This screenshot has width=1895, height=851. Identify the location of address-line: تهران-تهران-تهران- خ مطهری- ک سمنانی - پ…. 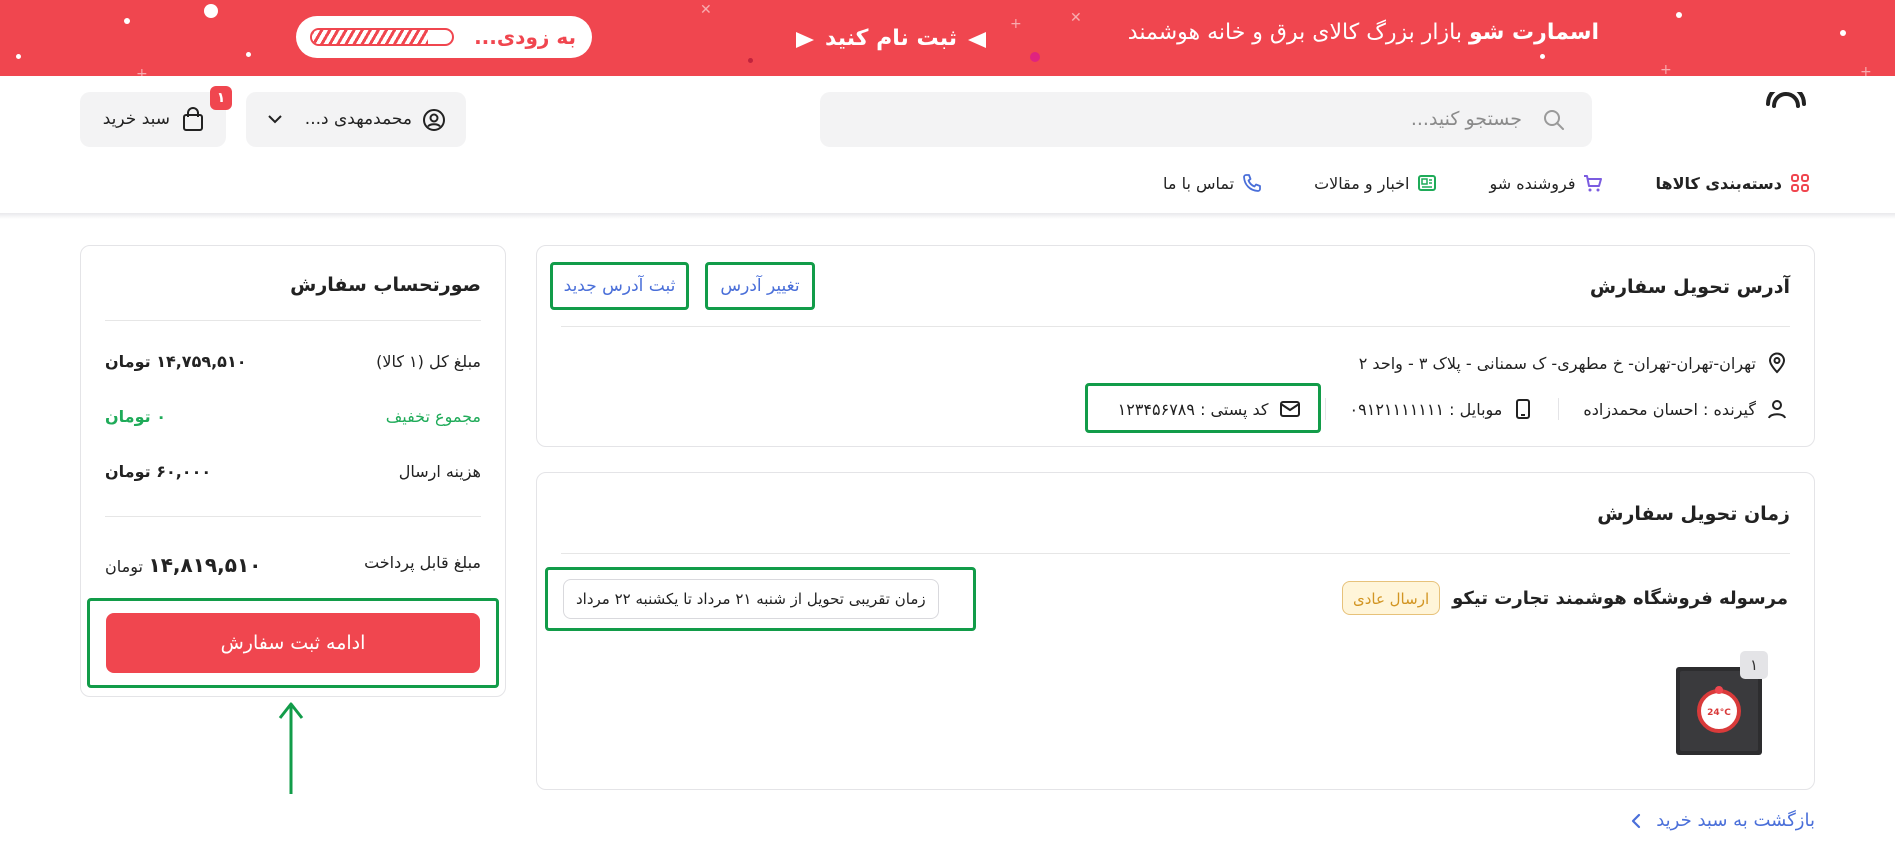
(1573, 363).